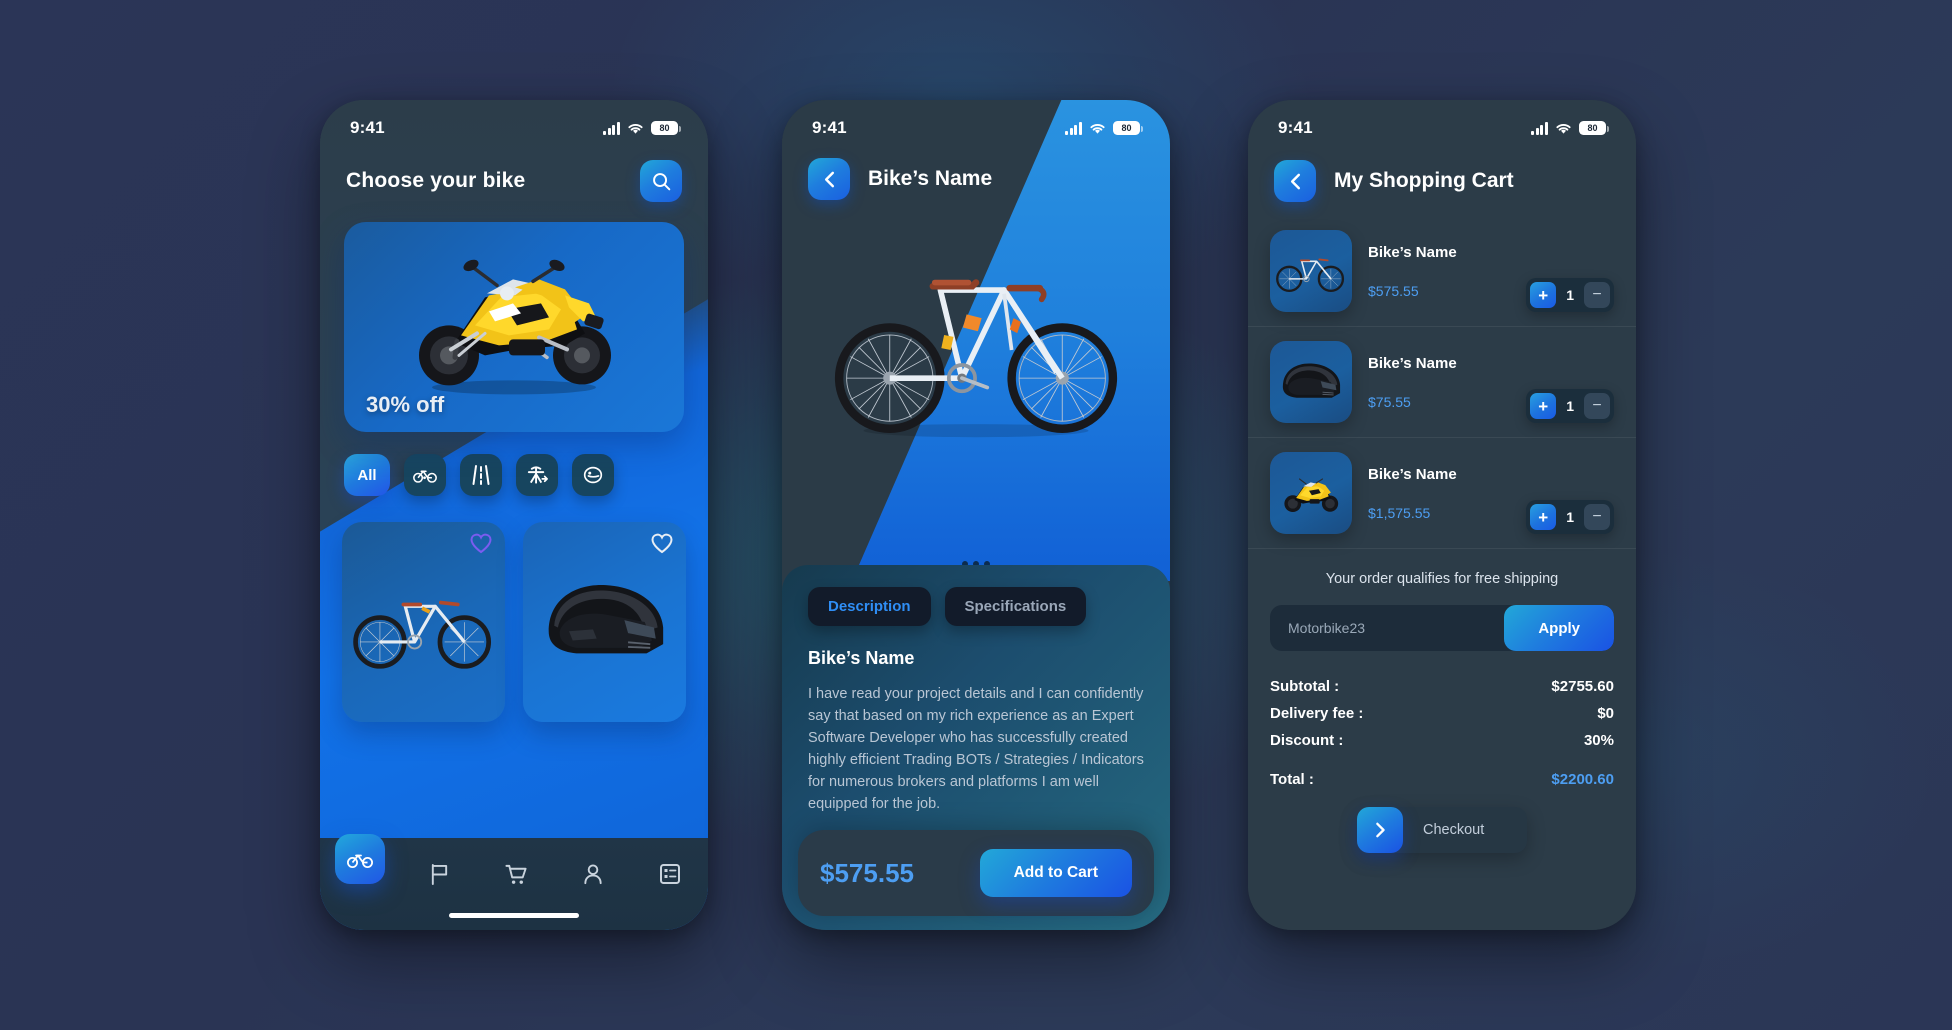 This screenshot has height=1030, width=1952. Describe the element at coordinates (1424, 180) in the screenshot. I see `page-title: My Shopping Cart` at that location.